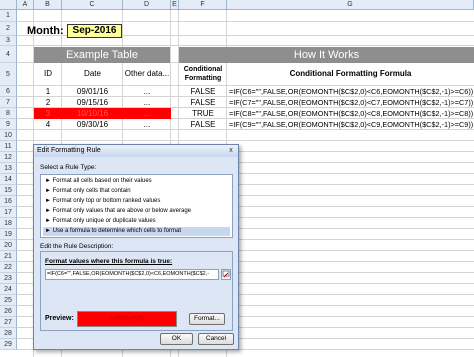  What do you see at coordinates (8, 344) in the screenshot?
I see `row-header-29: 29` at bounding box center [8, 344].